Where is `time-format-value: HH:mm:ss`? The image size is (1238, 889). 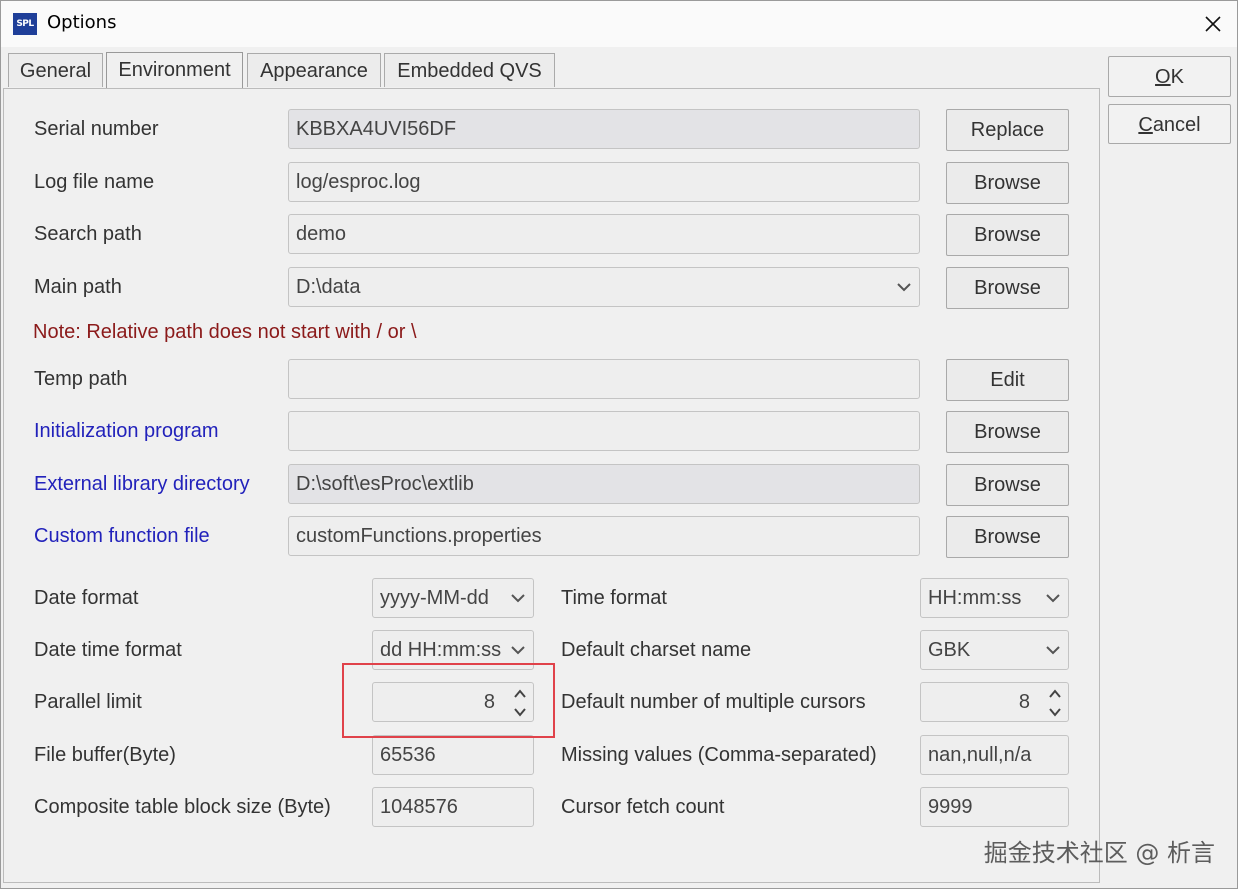 time-format-value: HH:mm:ss is located at coordinates (975, 598).